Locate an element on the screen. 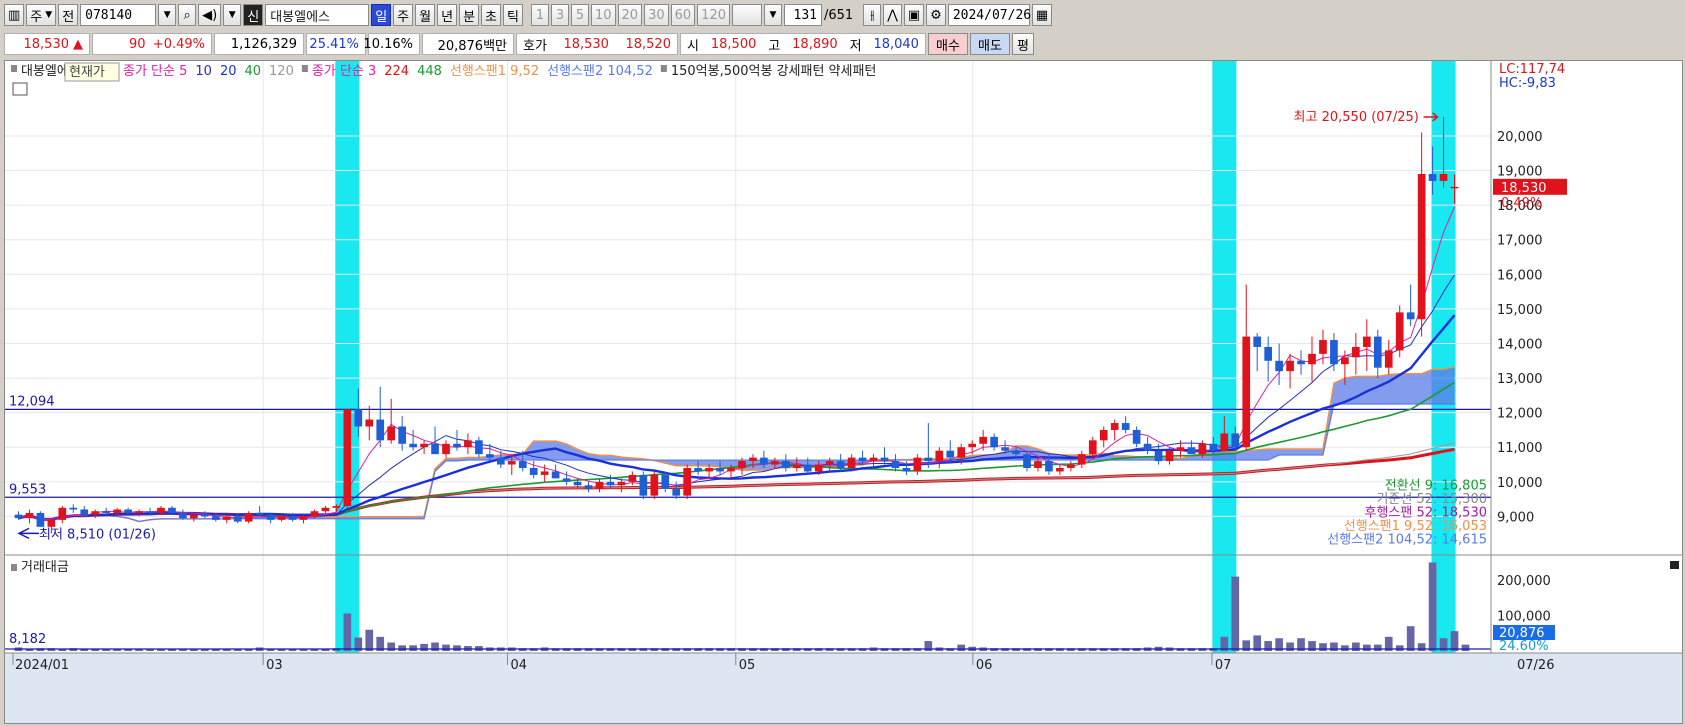 This screenshot has width=1685, height=726. x-tick-3: 05 is located at coordinates (747, 665).